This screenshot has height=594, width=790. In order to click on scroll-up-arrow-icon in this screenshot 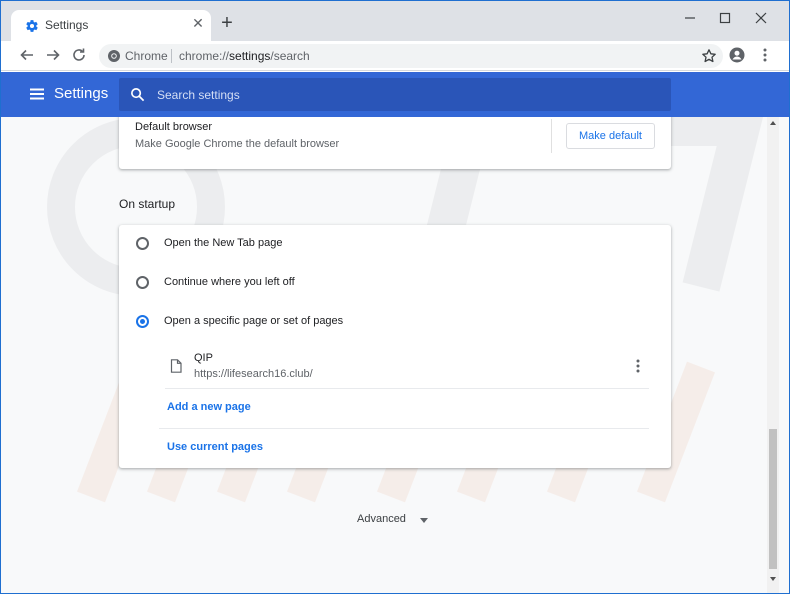, I will do `click(773, 123)`.